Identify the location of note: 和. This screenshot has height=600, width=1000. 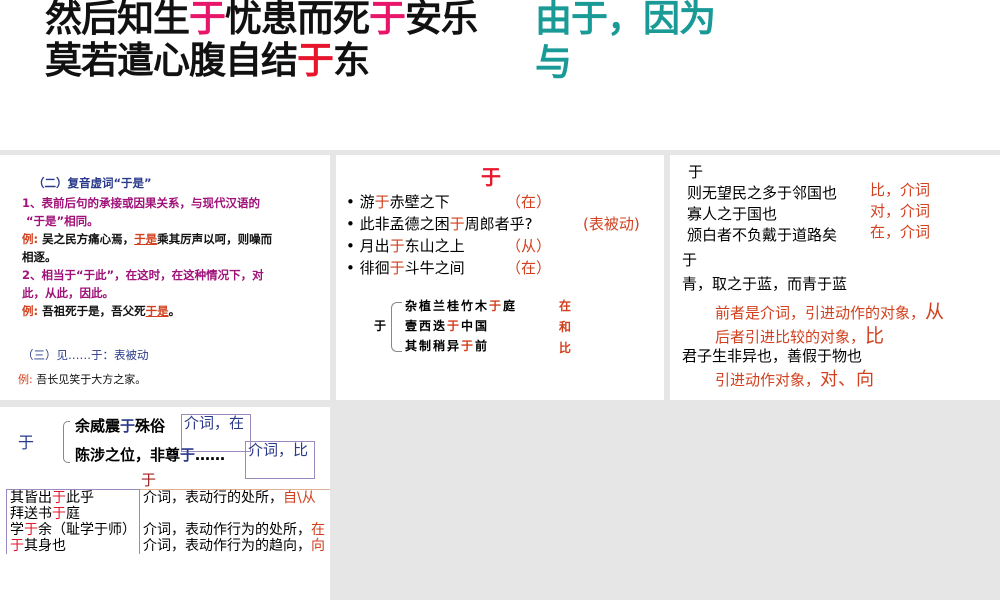
(566, 327).